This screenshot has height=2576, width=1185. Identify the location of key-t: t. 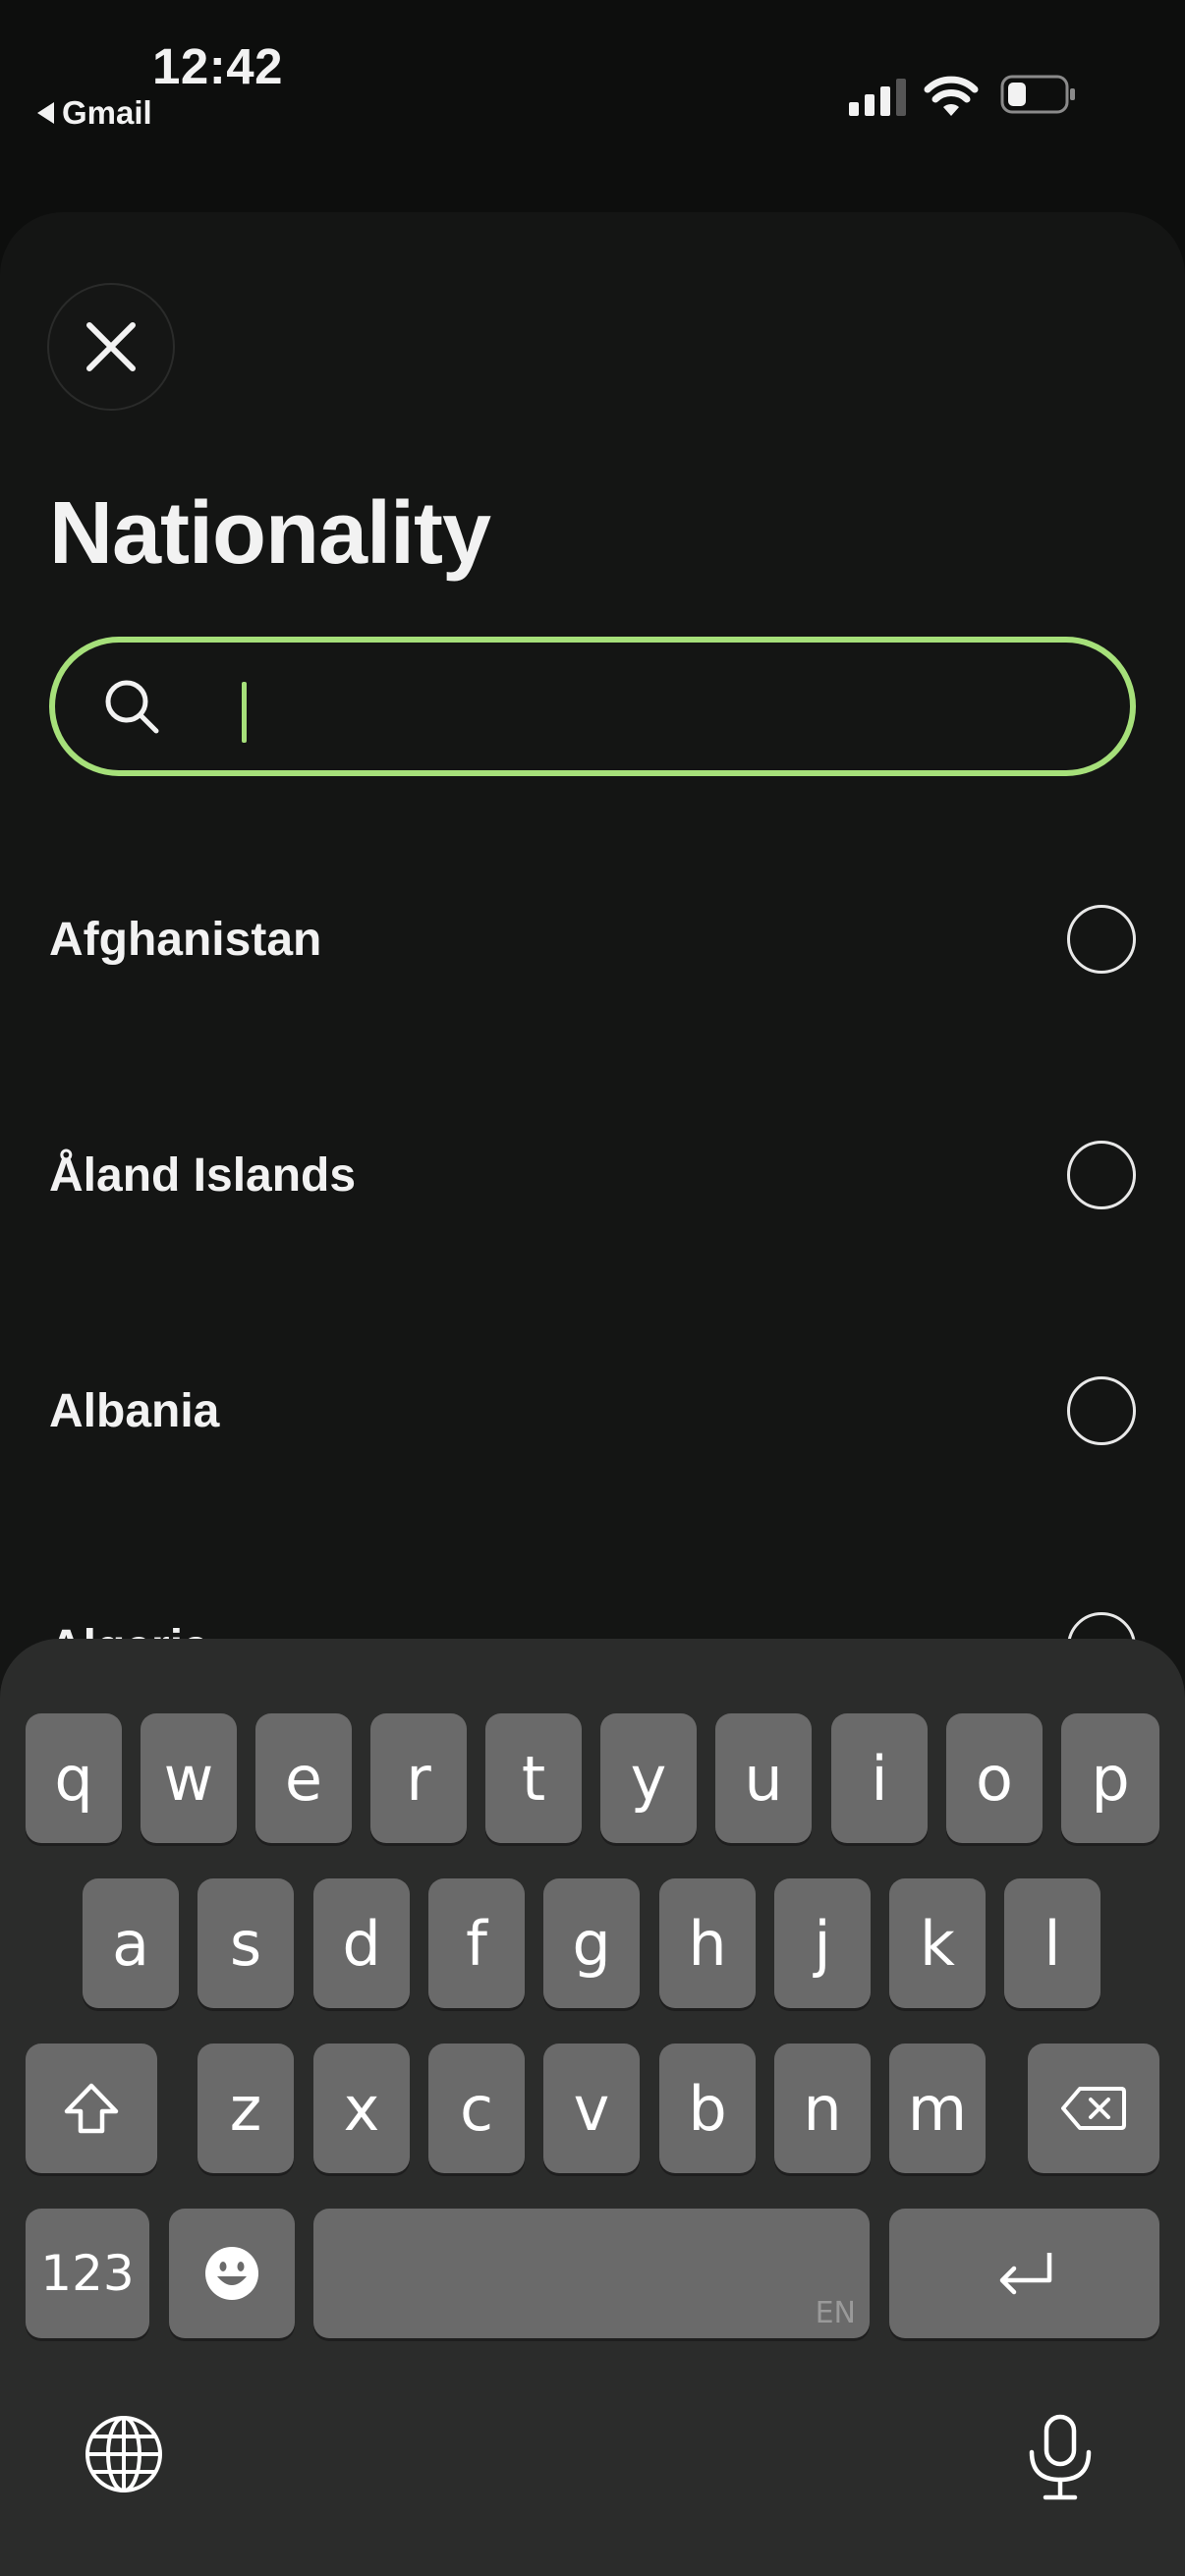
(534, 1778).